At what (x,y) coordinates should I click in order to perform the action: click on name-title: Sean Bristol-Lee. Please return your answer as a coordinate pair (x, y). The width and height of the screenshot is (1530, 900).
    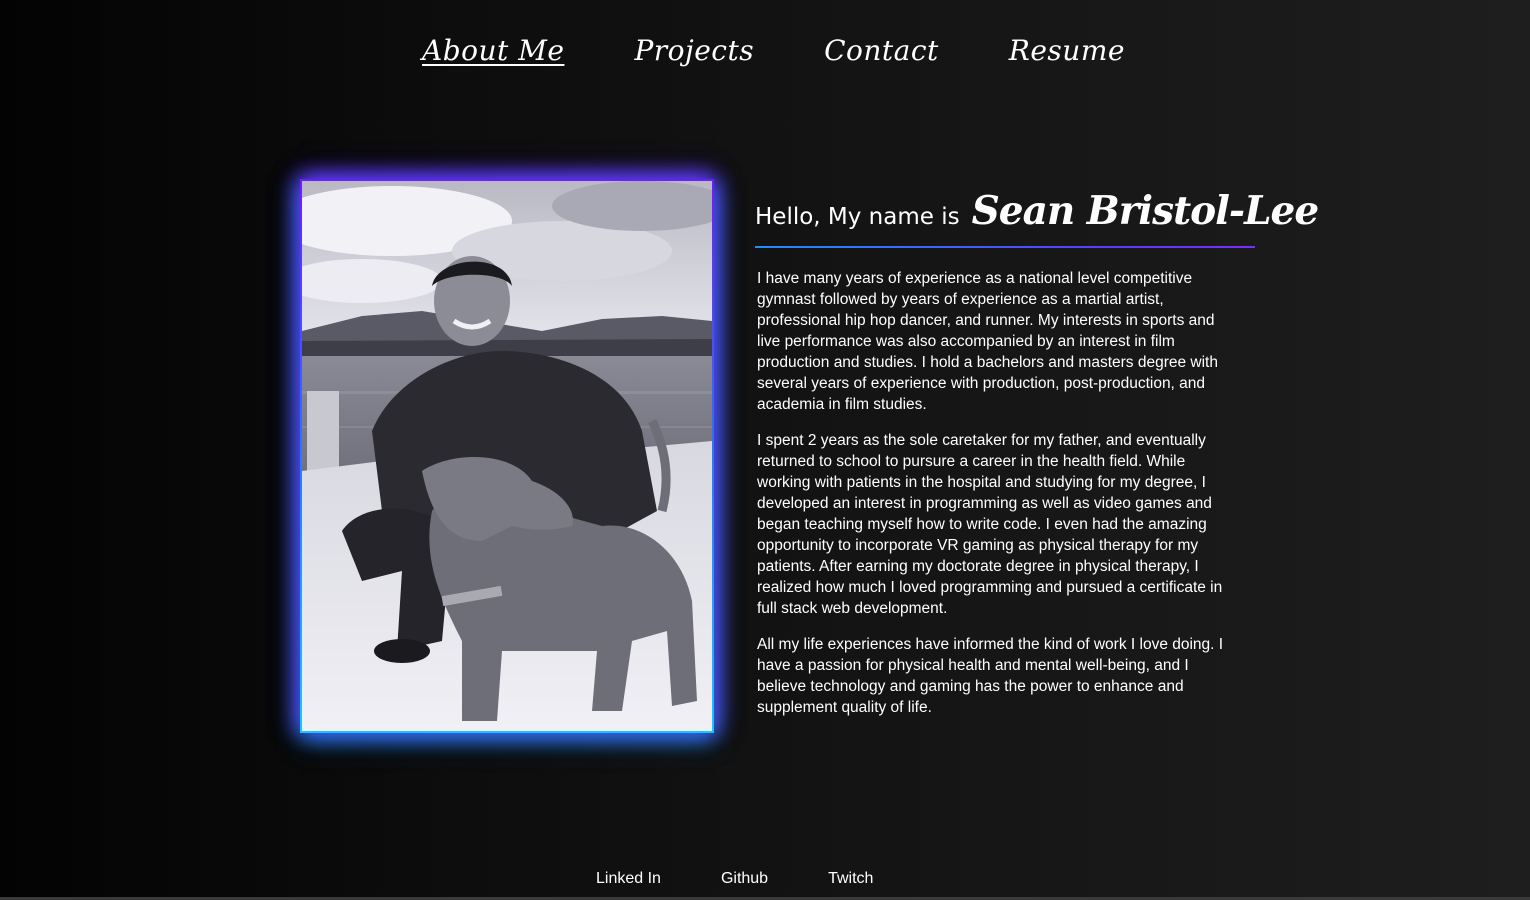
    Looking at the image, I should click on (1145, 211).